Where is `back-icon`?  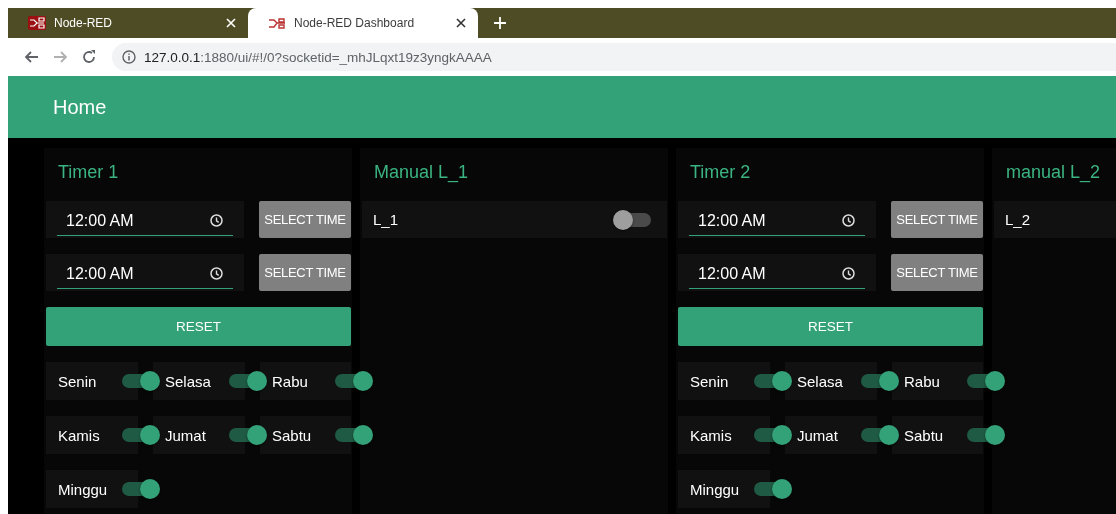
back-icon is located at coordinates (31, 57).